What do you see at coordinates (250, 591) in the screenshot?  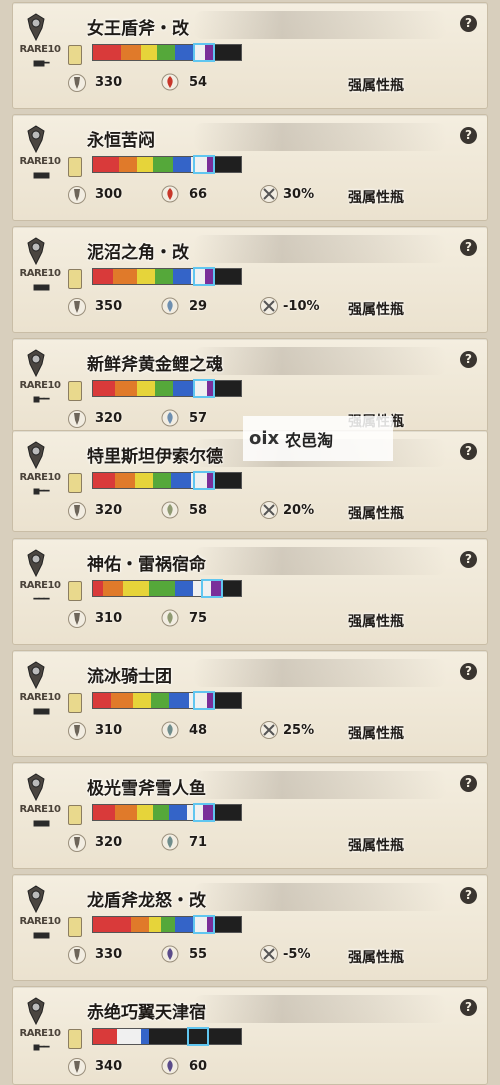 I see `weapon-card: RARE10 ━━━ 神佑・雷祸宿命 ? 310 75 强属性瓶` at bounding box center [250, 591].